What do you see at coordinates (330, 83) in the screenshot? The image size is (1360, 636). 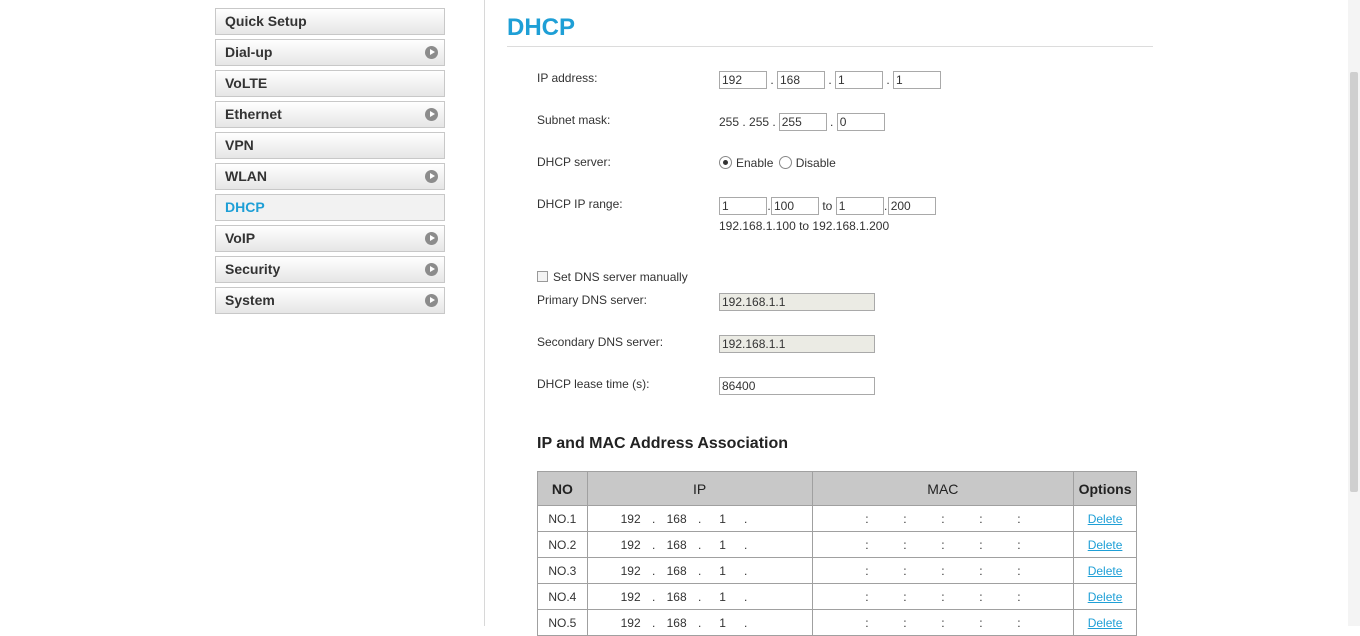 I see `sidebar-item-volte: VoLTE` at bounding box center [330, 83].